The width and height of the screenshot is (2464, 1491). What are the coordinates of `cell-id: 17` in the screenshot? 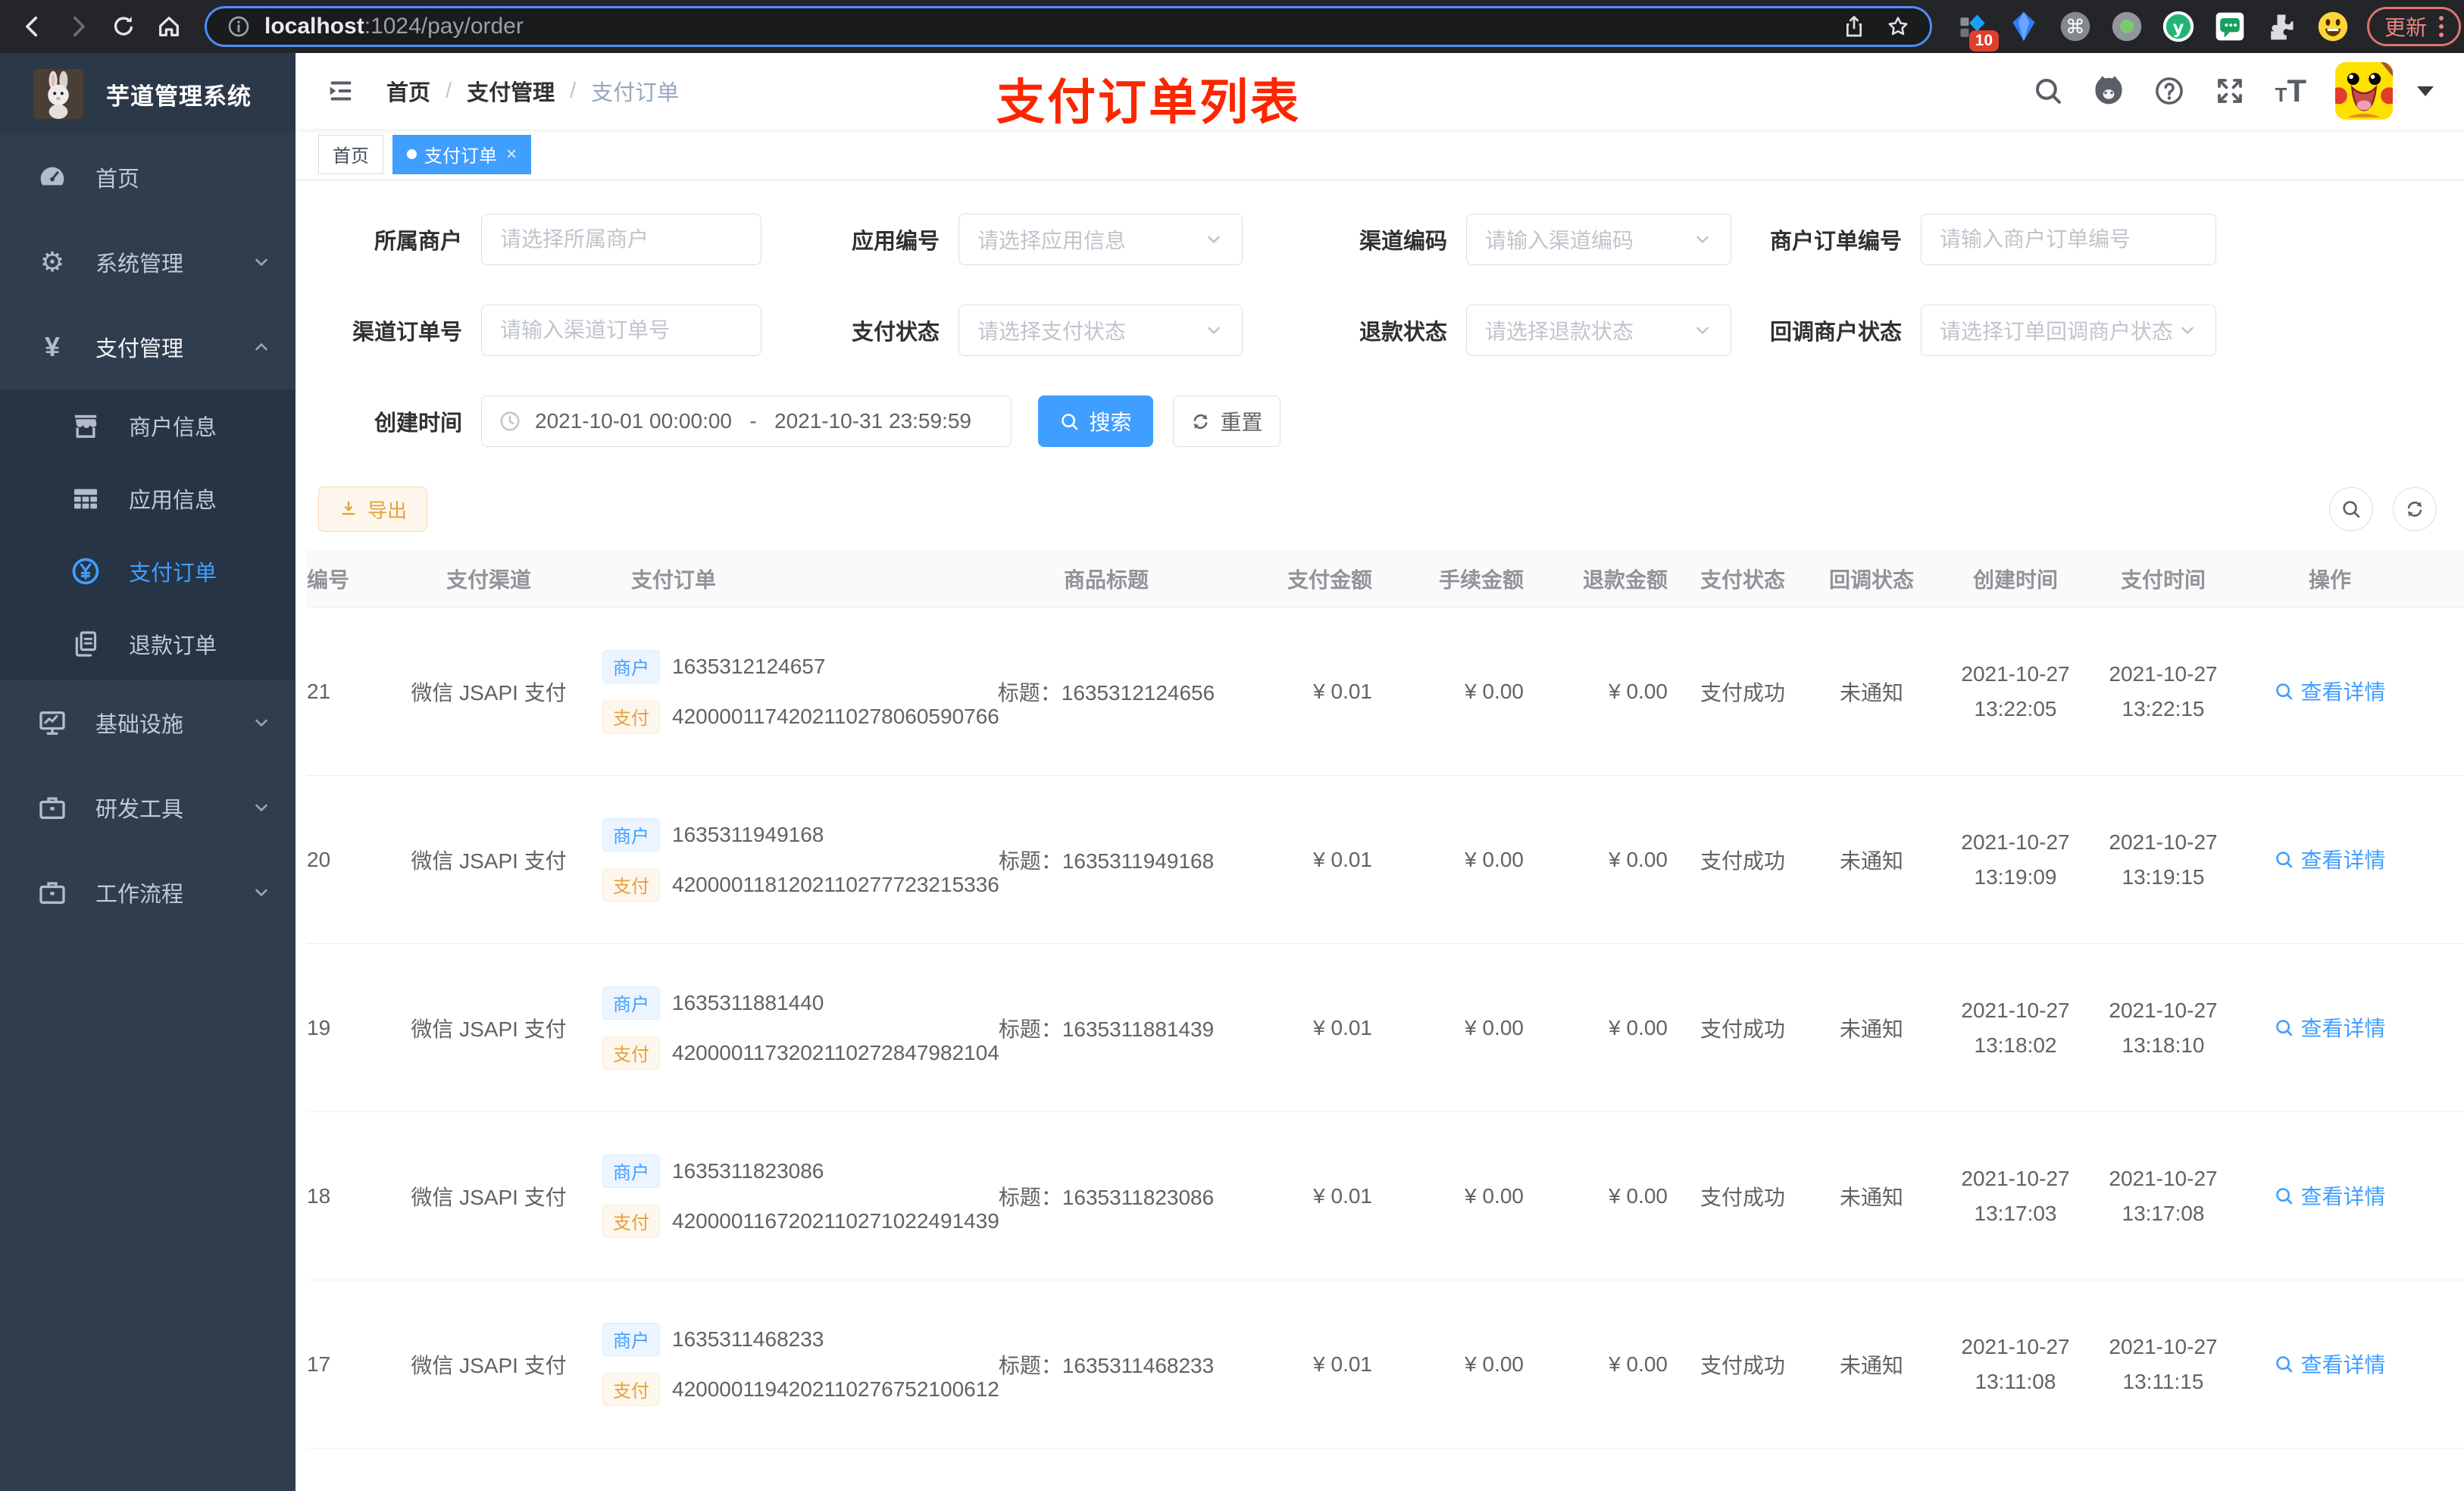 It's located at (319, 1364).